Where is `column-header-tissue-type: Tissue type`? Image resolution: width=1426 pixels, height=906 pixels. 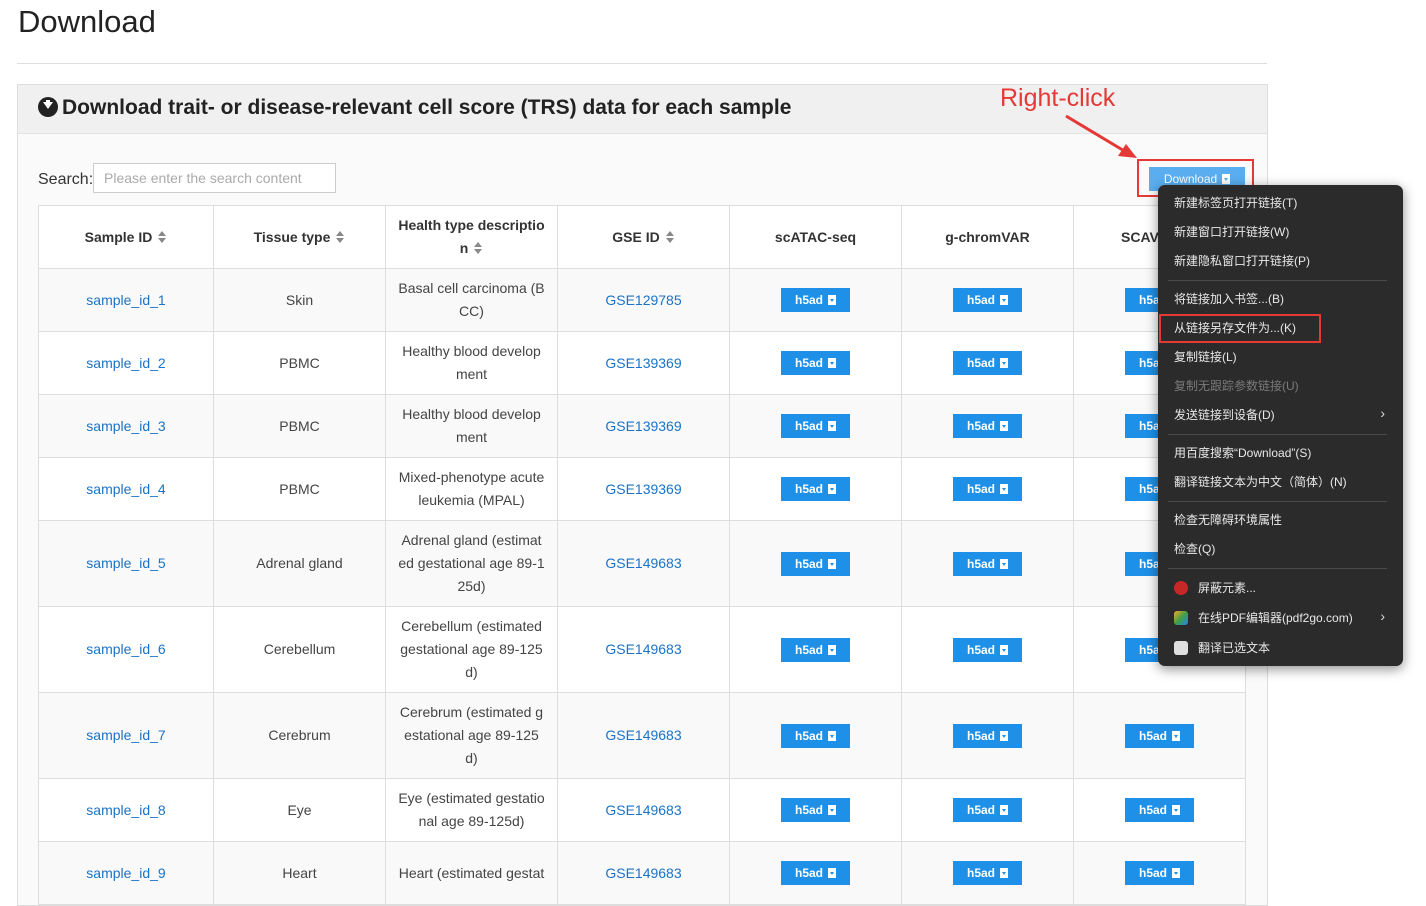
column-header-tissue-type: Tissue type is located at coordinates (299, 237).